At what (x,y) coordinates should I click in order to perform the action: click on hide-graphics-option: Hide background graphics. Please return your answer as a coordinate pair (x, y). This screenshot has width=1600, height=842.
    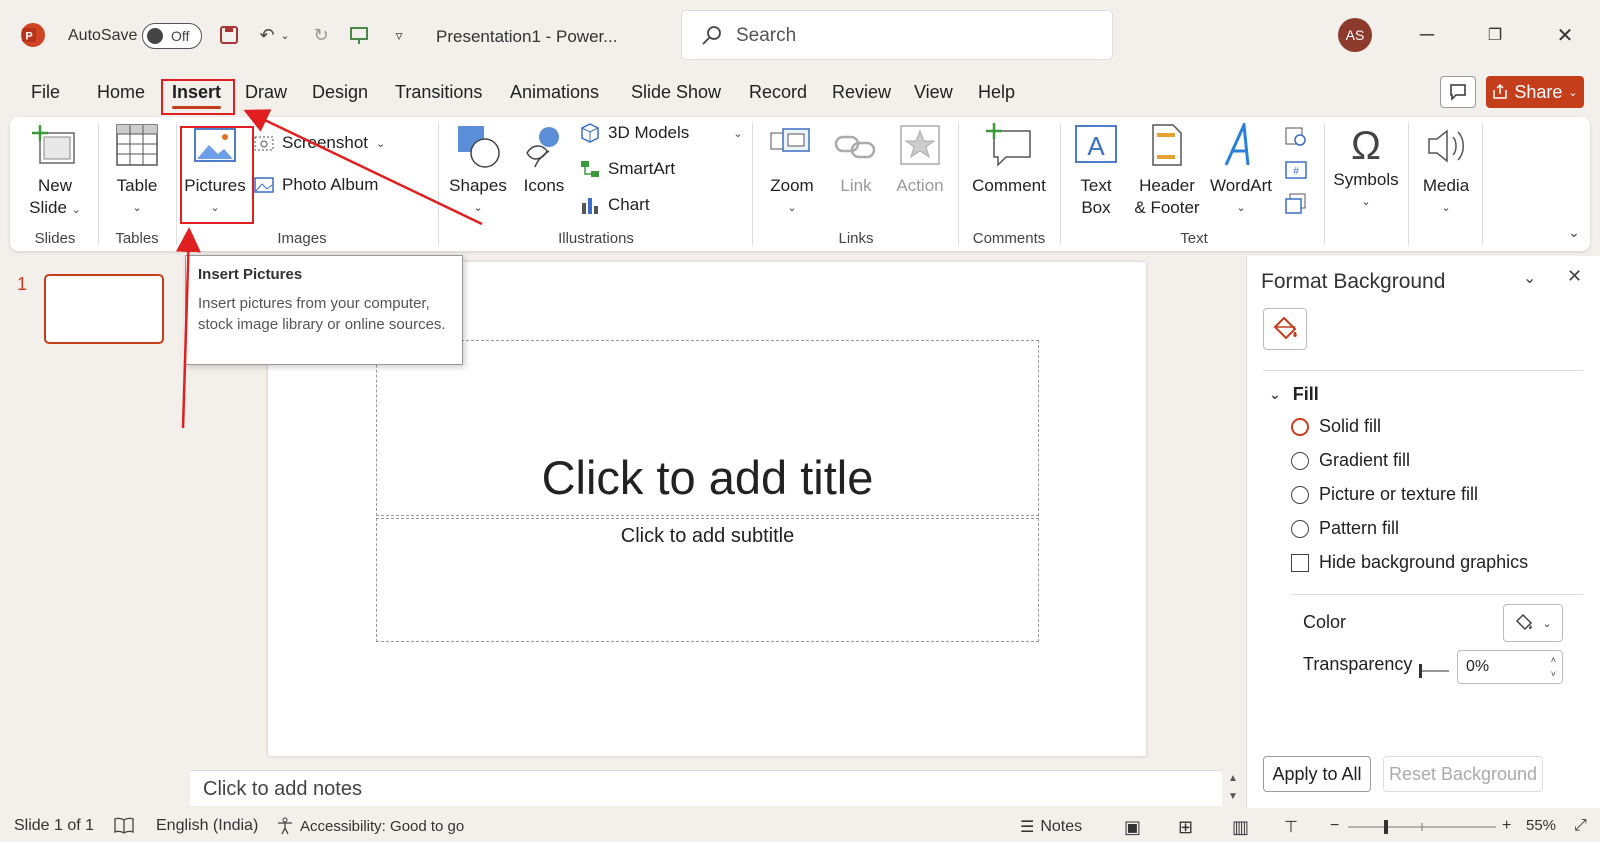
    Looking at the image, I should click on (1409, 562).